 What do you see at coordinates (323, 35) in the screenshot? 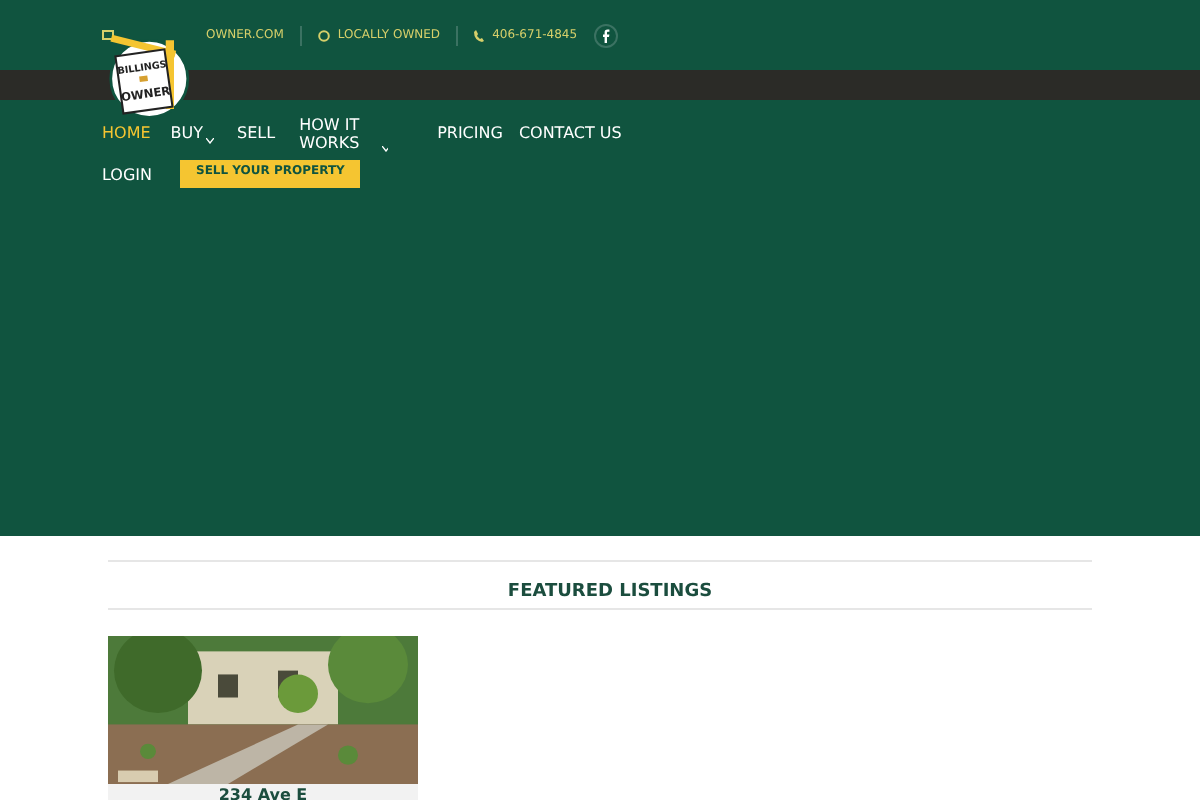
I see `clock-icon` at bounding box center [323, 35].